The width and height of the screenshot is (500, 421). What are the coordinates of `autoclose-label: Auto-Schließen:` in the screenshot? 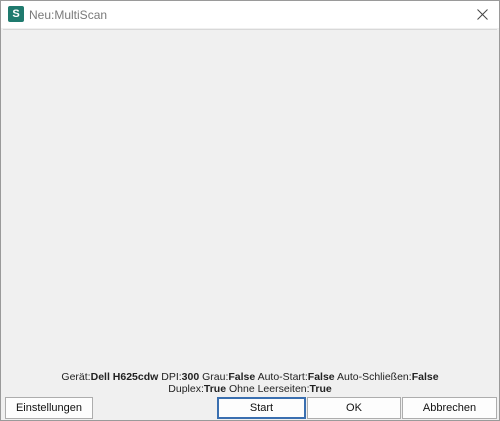 It's located at (374, 377).